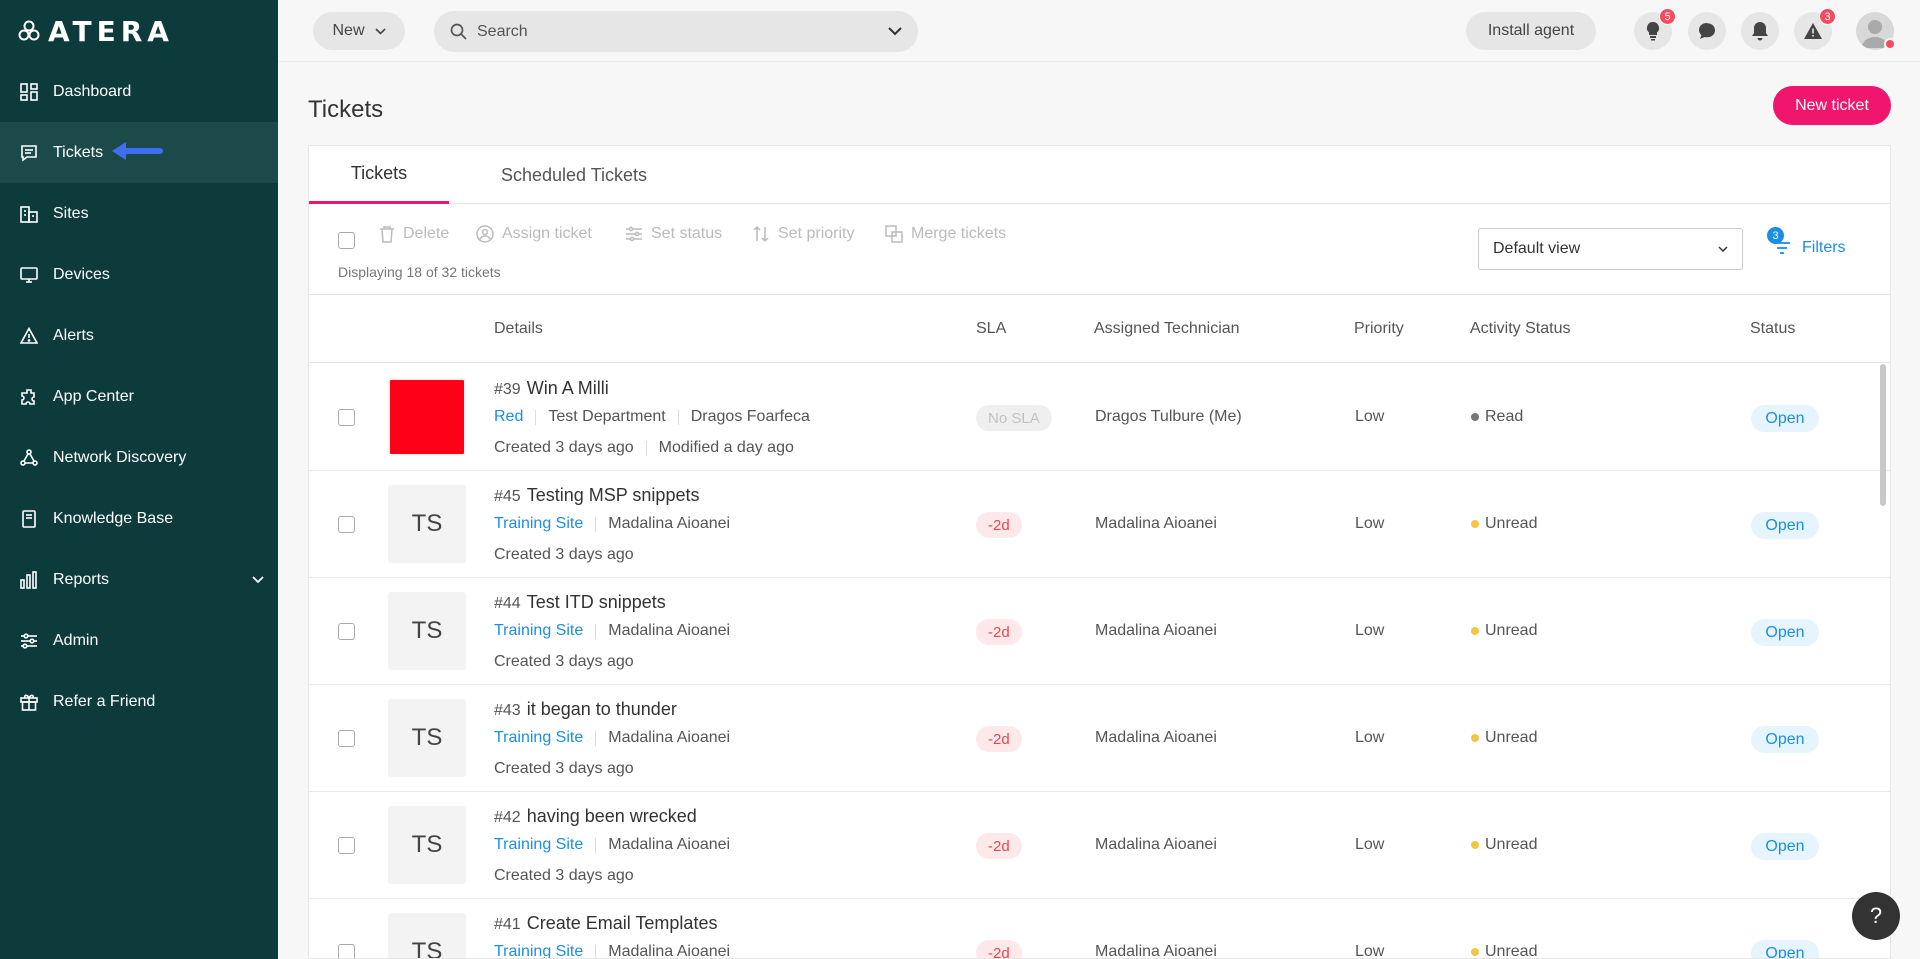 The height and width of the screenshot is (959, 1920). What do you see at coordinates (1832, 105) in the screenshot?
I see `new-ticket-button: New ticket` at bounding box center [1832, 105].